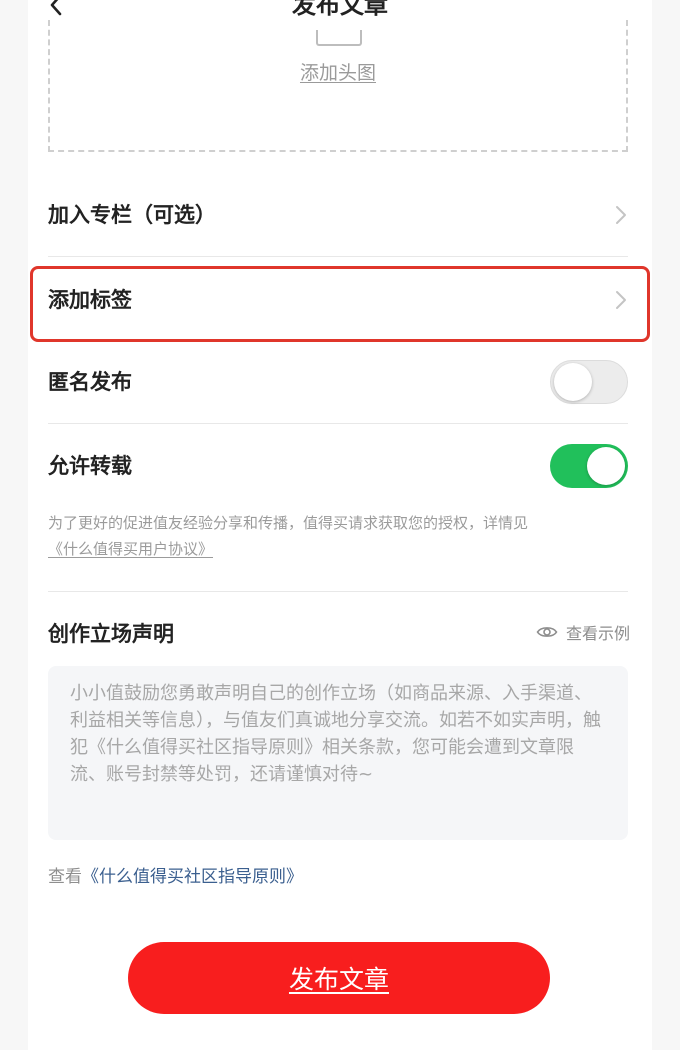  What do you see at coordinates (130, 549) in the screenshot?
I see `user-agreement-link: 《什么值得买用户协议》` at bounding box center [130, 549].